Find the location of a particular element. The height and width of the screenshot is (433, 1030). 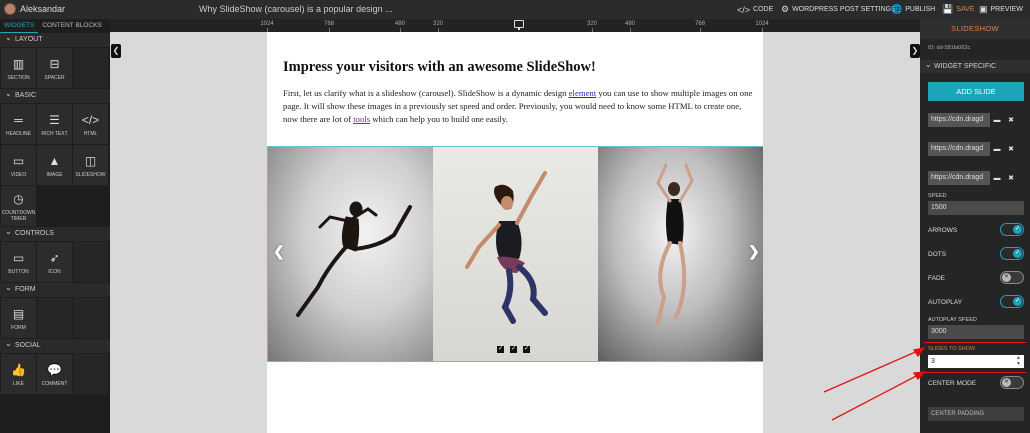

annotation-arrows is located at coordinates (874, 384).